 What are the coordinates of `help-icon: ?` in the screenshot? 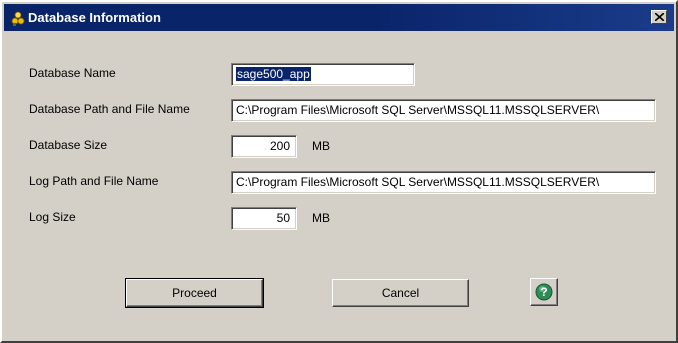 It's located at (544, 292).